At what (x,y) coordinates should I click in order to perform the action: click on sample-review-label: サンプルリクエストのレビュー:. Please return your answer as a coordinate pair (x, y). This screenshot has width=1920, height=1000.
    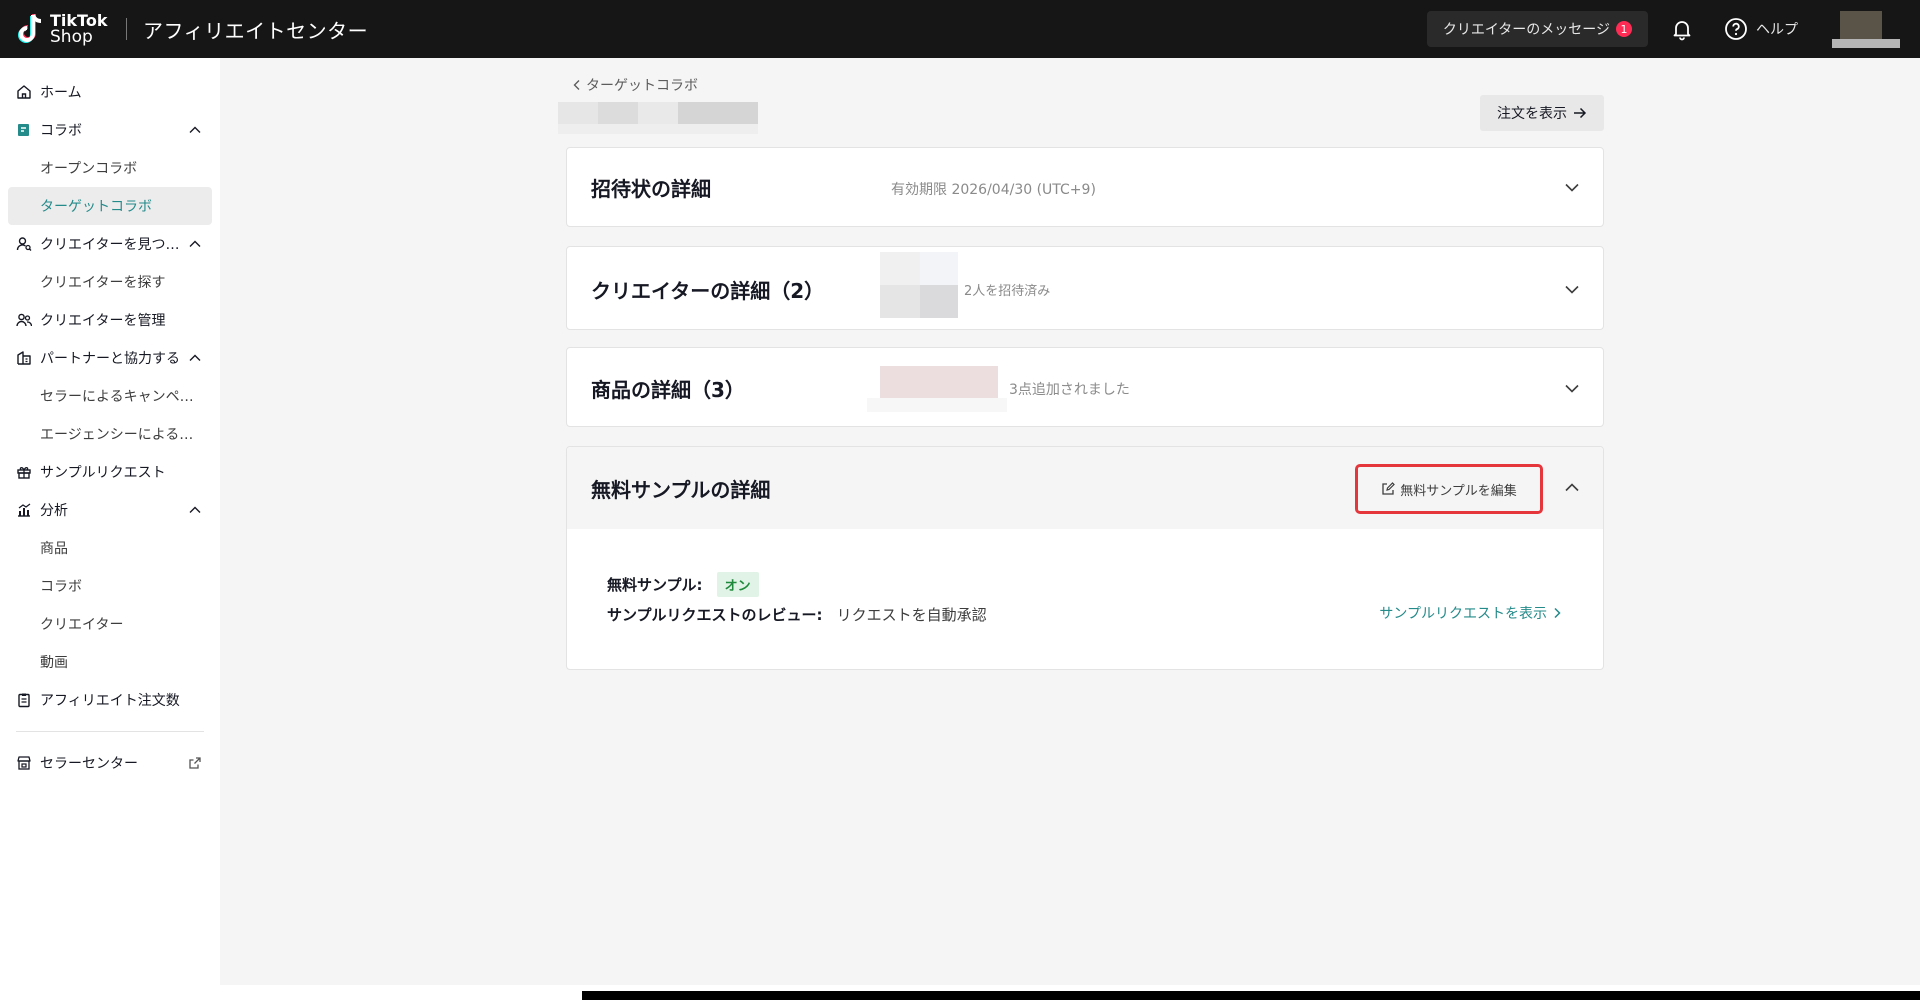
    Looking at the image, I should click on (715, 614).